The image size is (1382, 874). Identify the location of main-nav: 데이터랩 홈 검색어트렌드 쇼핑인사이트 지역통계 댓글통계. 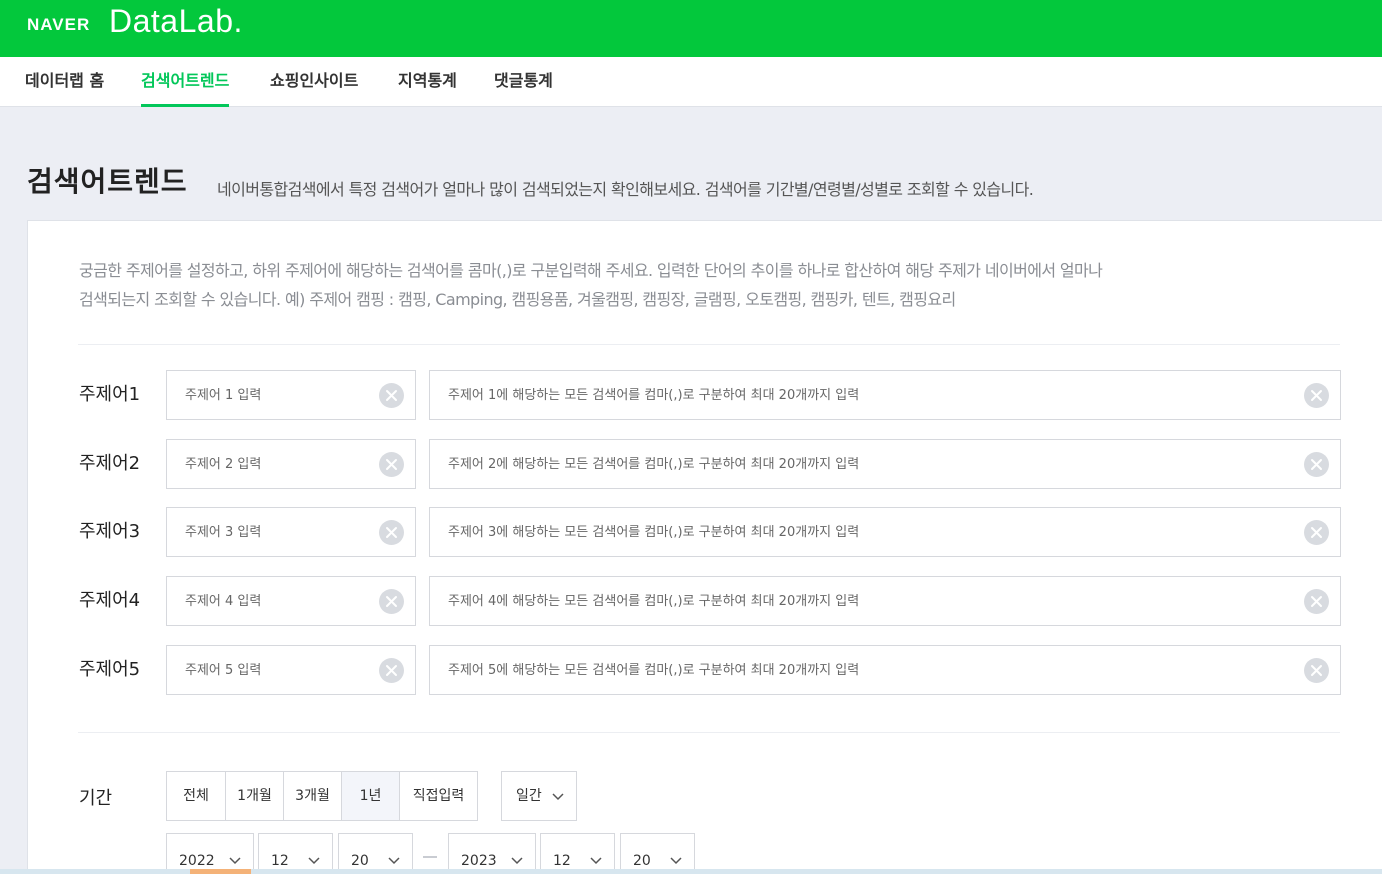
(691, 82).